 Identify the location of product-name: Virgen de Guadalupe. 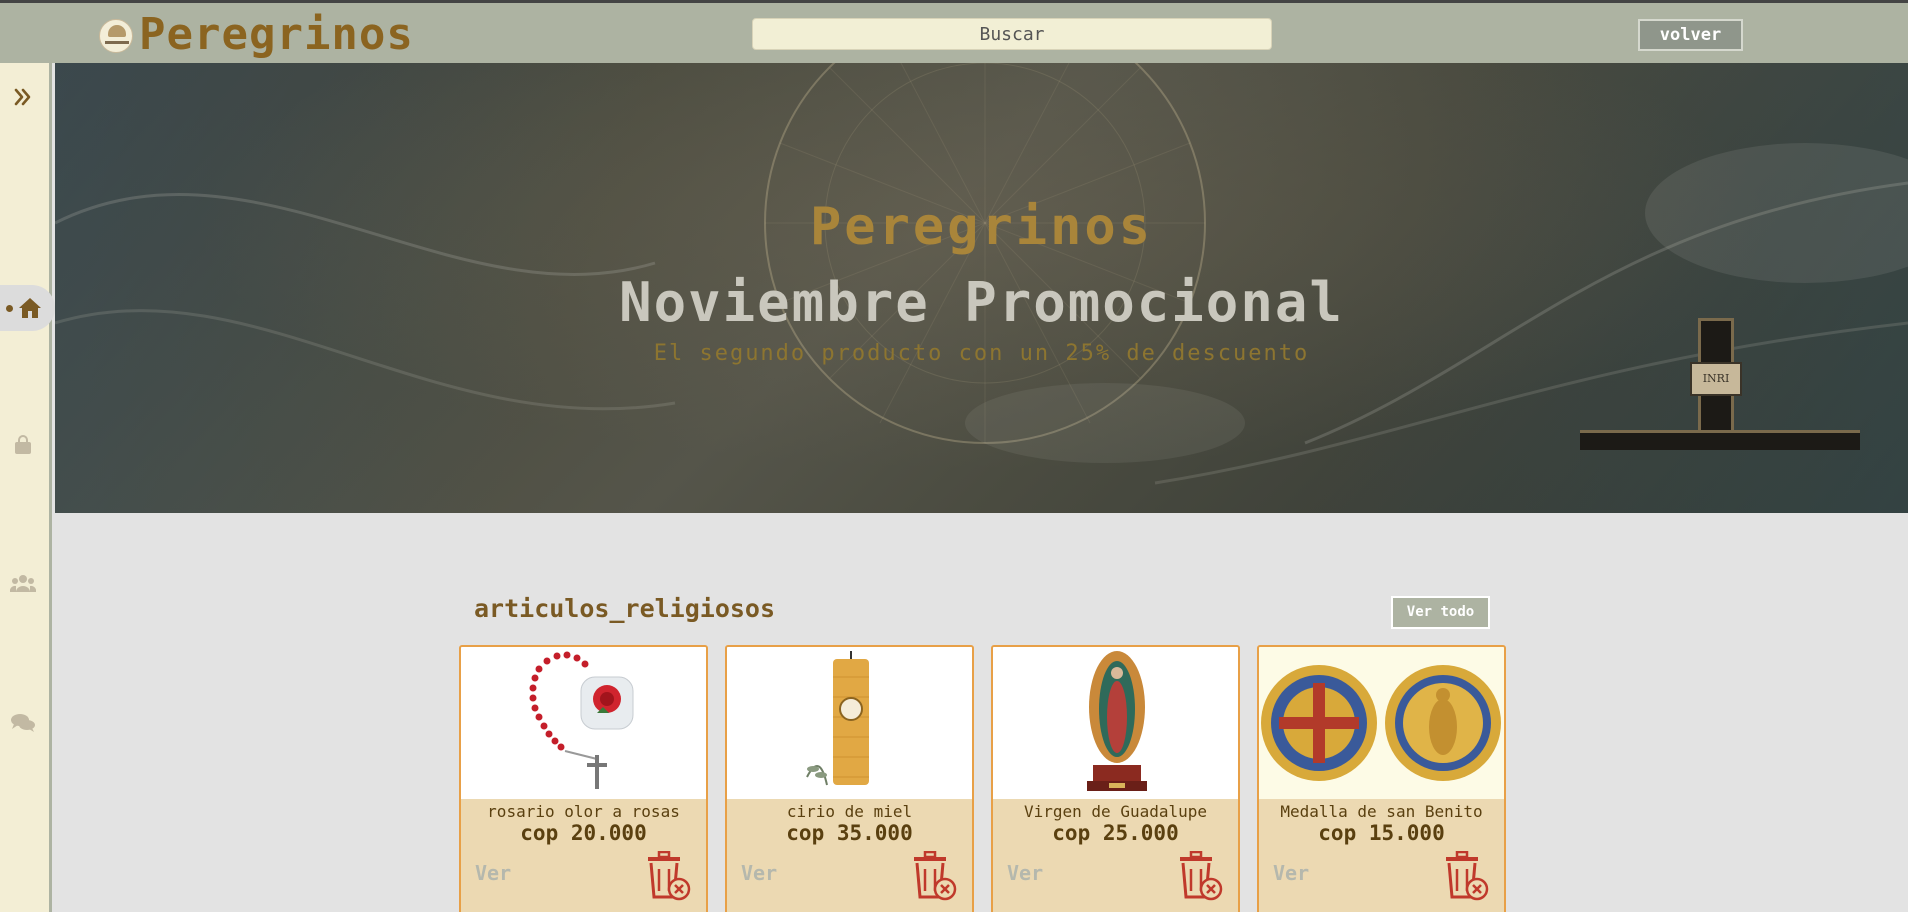
(1115, 811).